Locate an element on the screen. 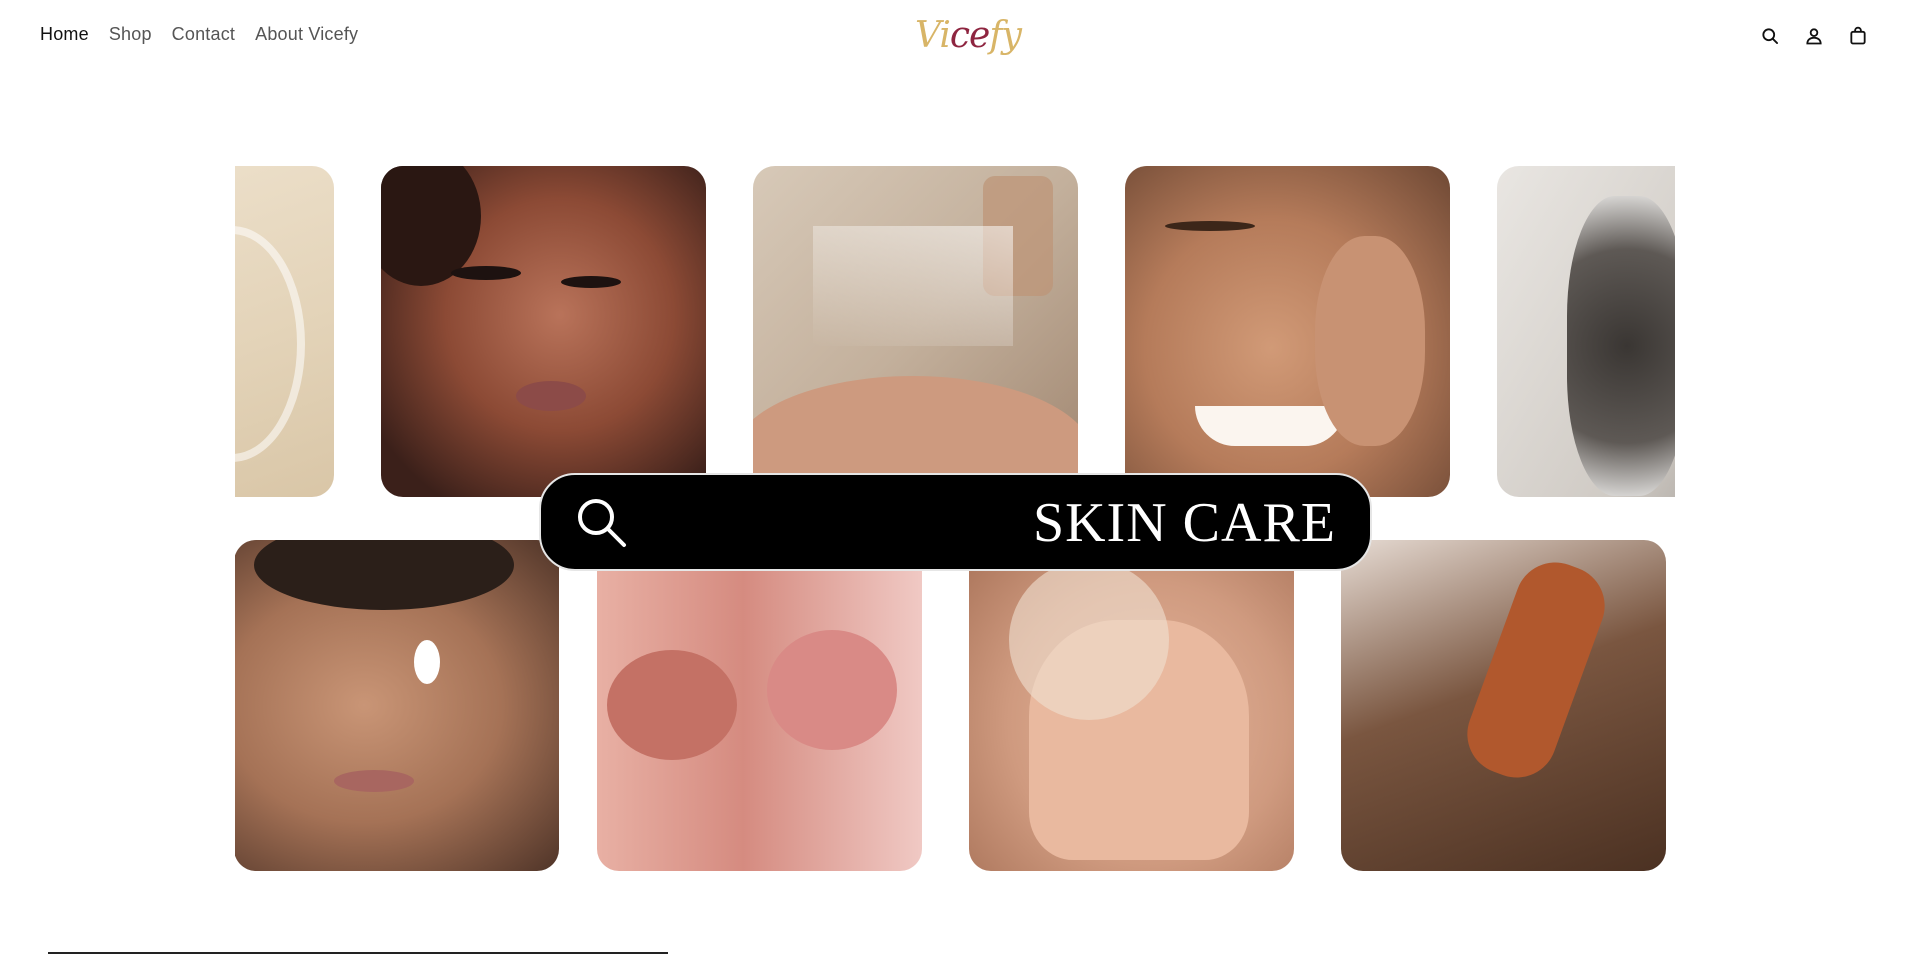 The height and width of the screenshot is (954, 1909). skin-care-search-banner: SKIN CARE is located at coordinates (955, 522).